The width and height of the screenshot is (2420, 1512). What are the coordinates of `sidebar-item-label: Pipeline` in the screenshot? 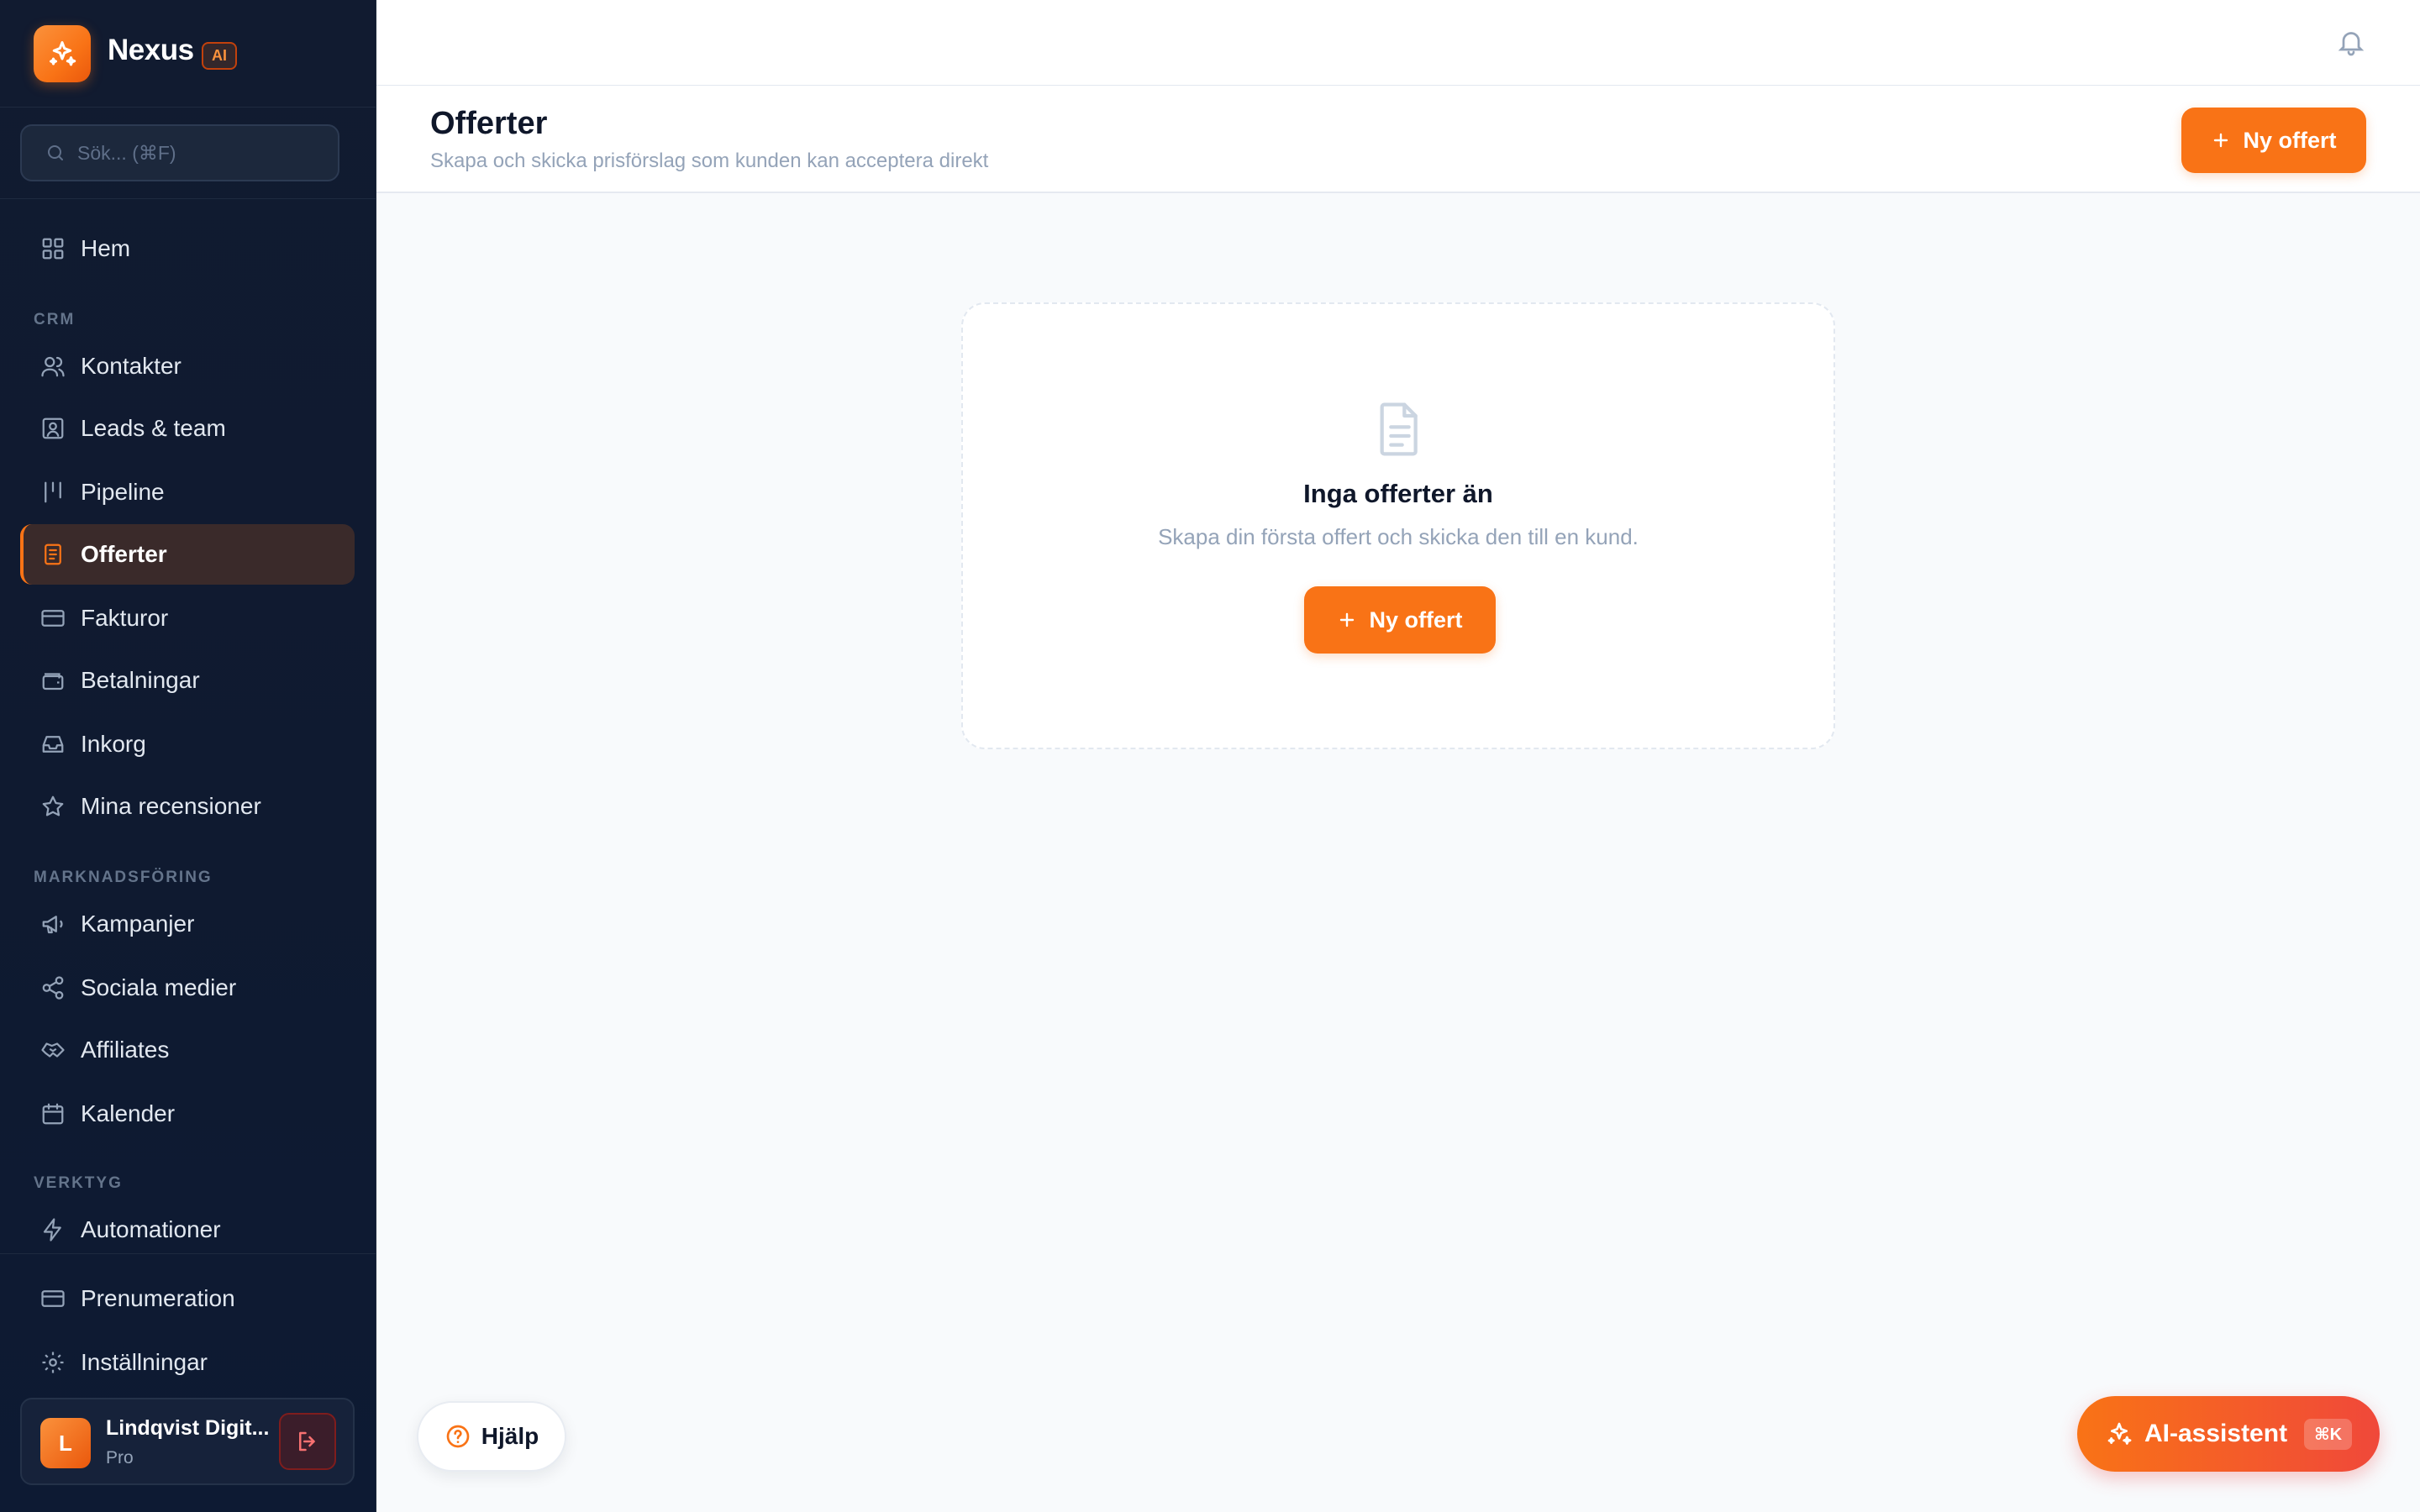 It's located at (123, 492).